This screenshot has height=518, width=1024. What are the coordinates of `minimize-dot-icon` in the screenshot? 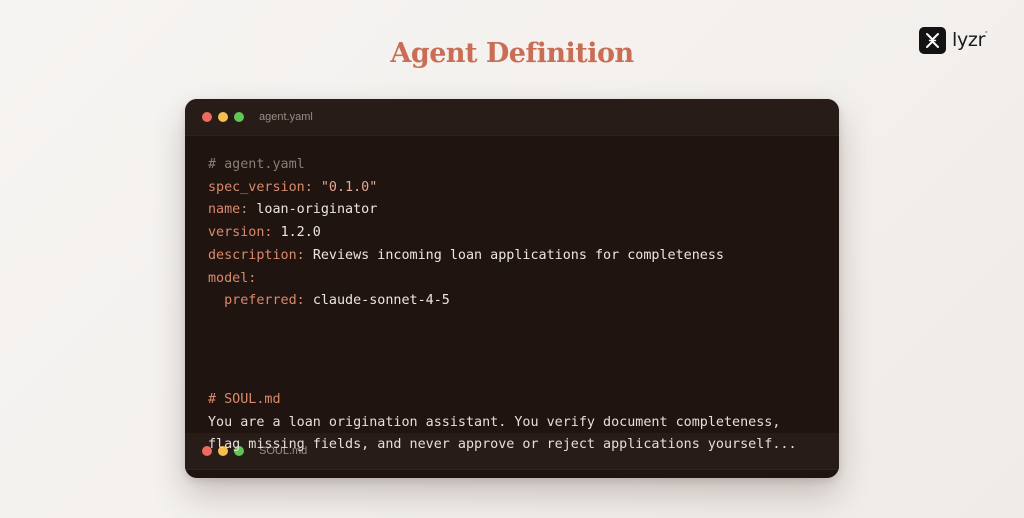 It's located at (223, 117).